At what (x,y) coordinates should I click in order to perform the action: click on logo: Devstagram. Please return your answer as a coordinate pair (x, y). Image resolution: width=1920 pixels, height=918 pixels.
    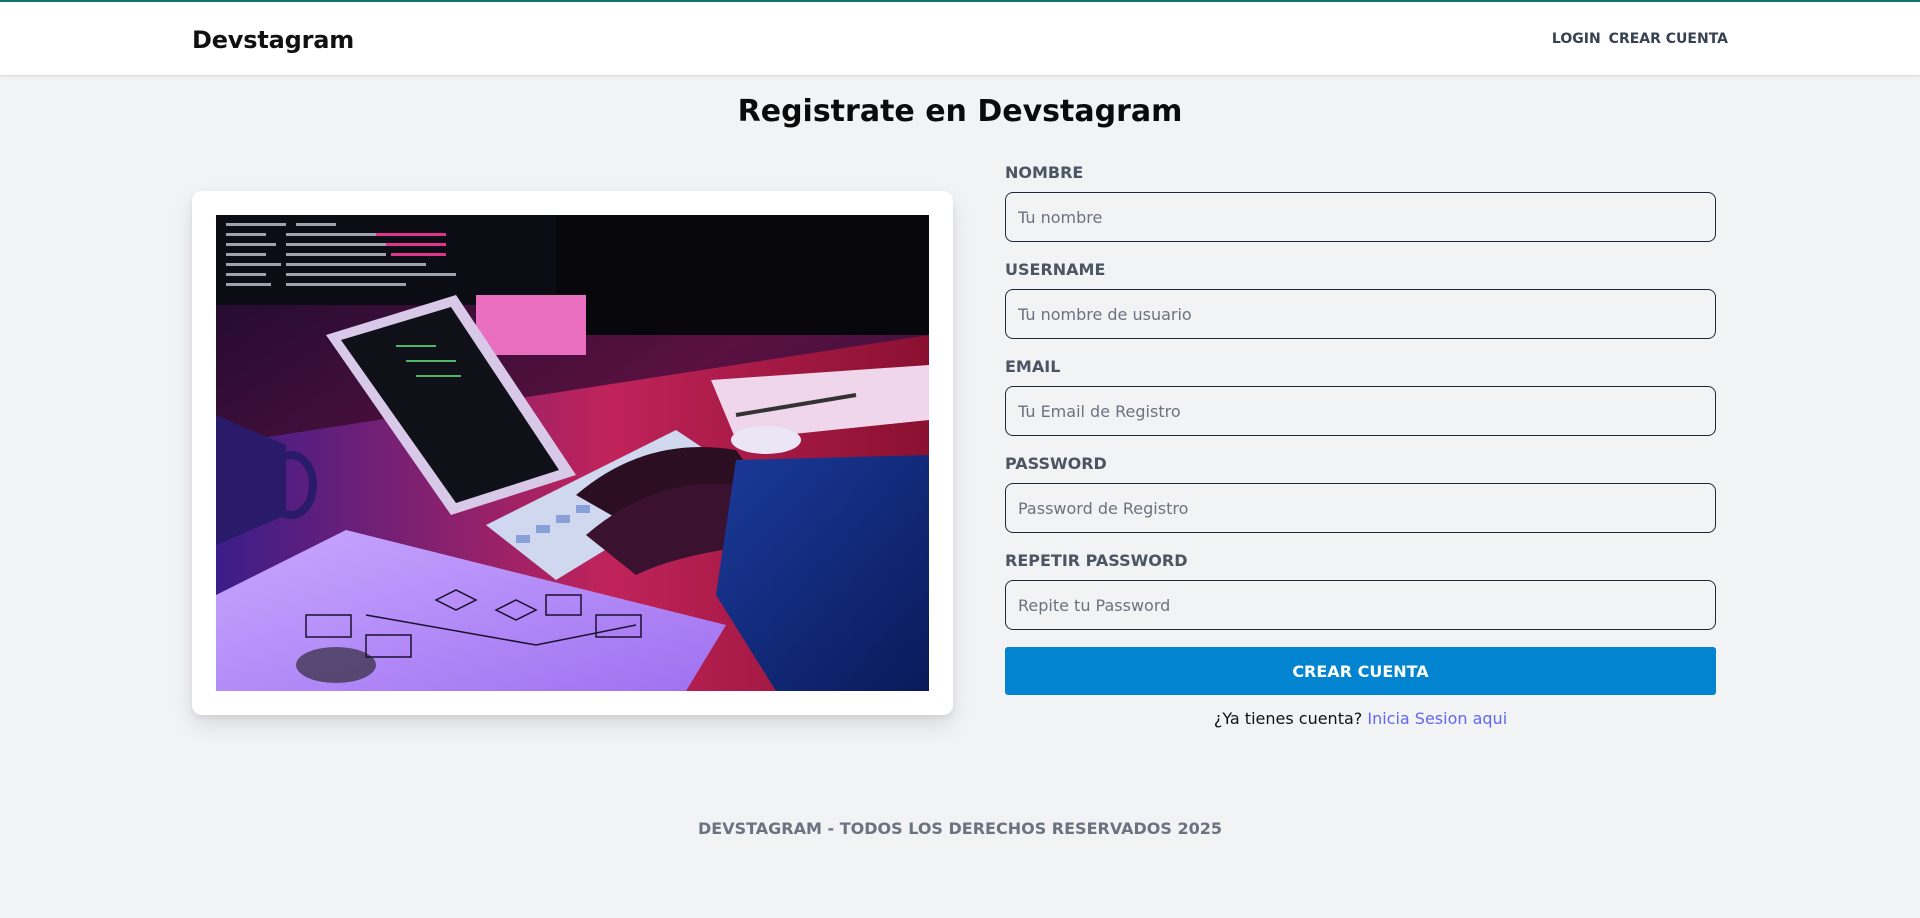
    Looking at the image, I should click on (273, 40).